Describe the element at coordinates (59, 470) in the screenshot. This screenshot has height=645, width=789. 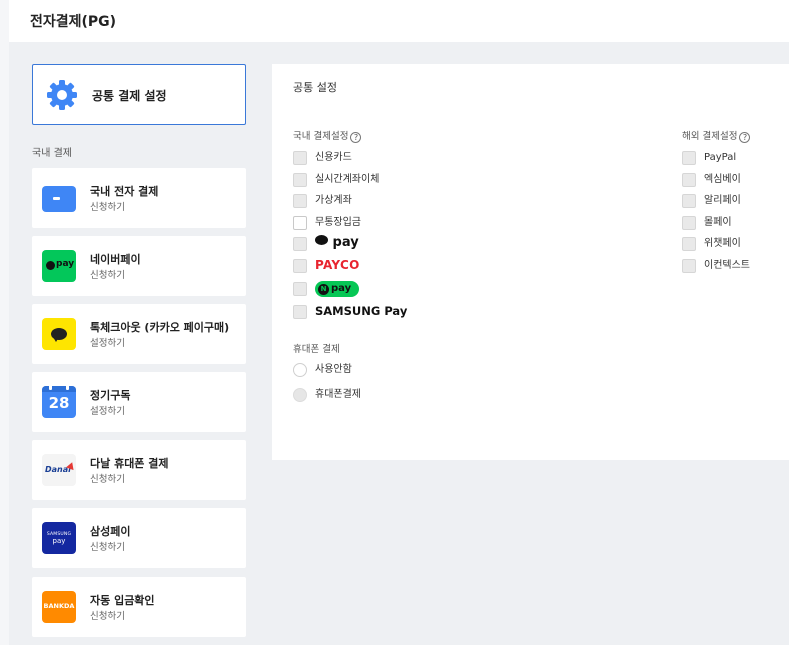
I see `danal-icon: Danal` at that location.